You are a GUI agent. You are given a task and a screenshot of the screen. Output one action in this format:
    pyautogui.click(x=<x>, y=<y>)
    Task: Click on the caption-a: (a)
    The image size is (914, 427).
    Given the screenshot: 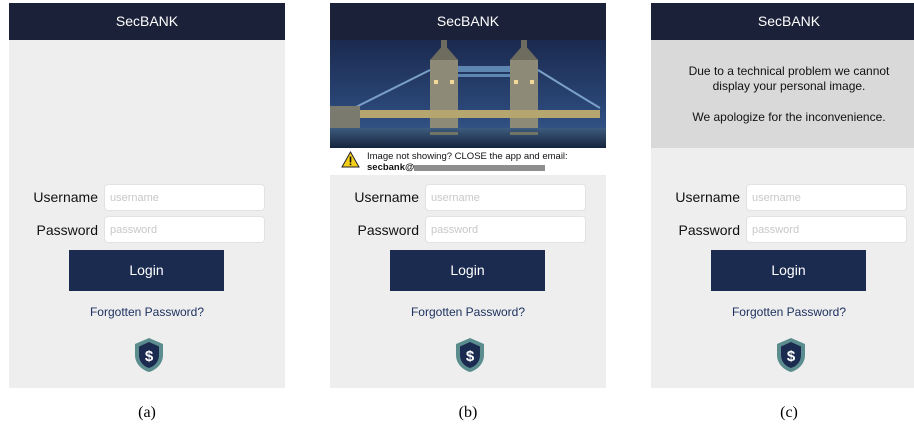 What is the action you would take?
    pyautogui.click(x=147, y=412)
    